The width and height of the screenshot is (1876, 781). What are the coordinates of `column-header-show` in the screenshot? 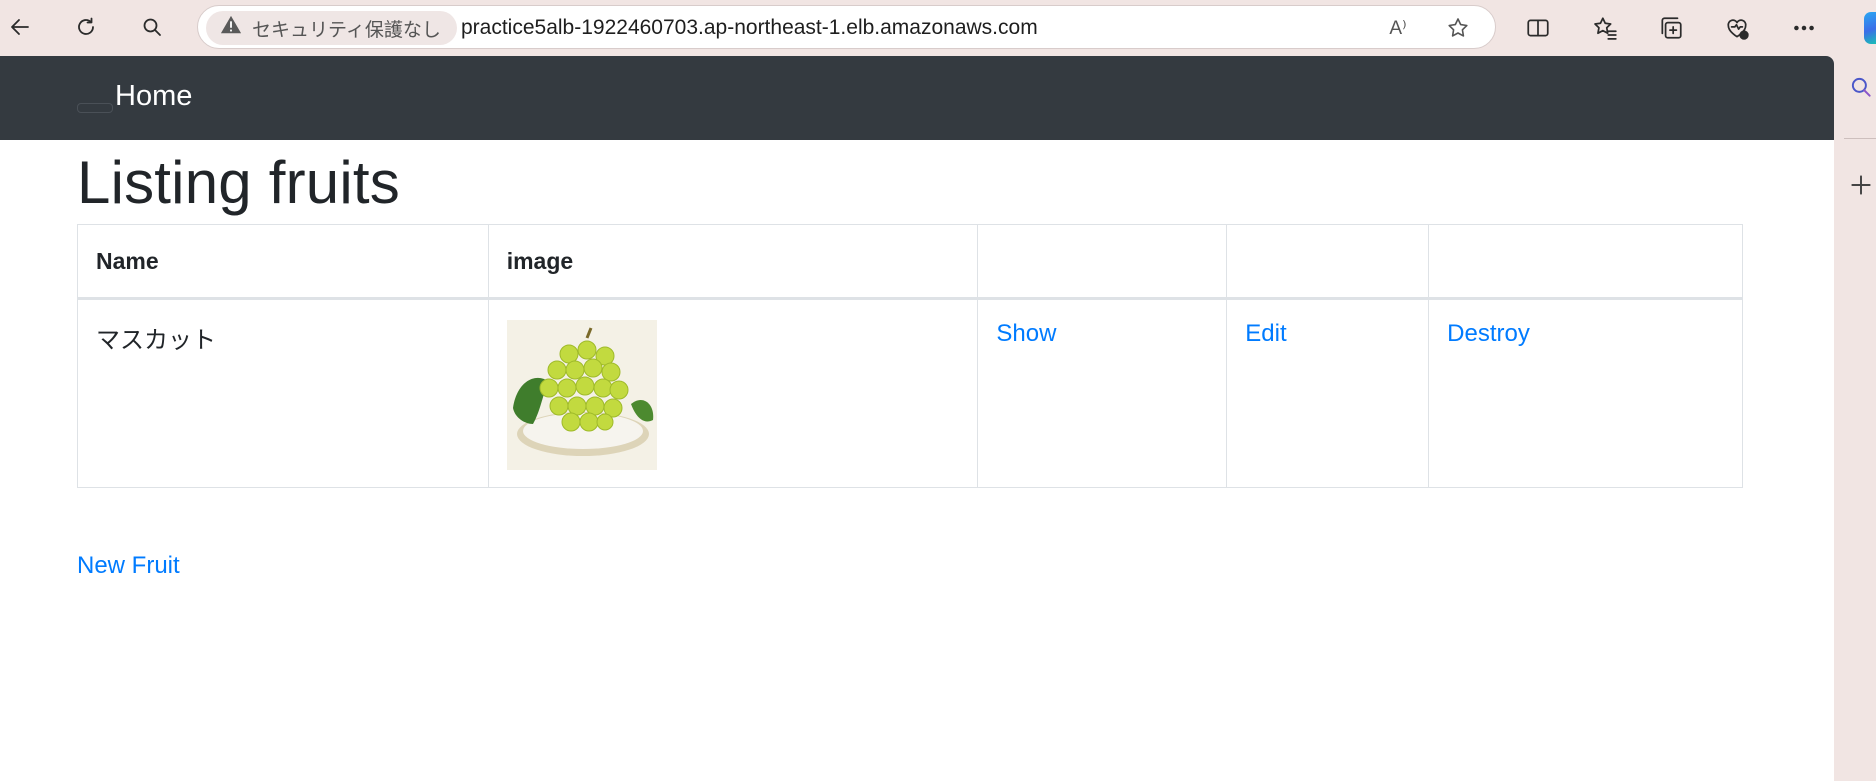 It's located at (1102, 262).